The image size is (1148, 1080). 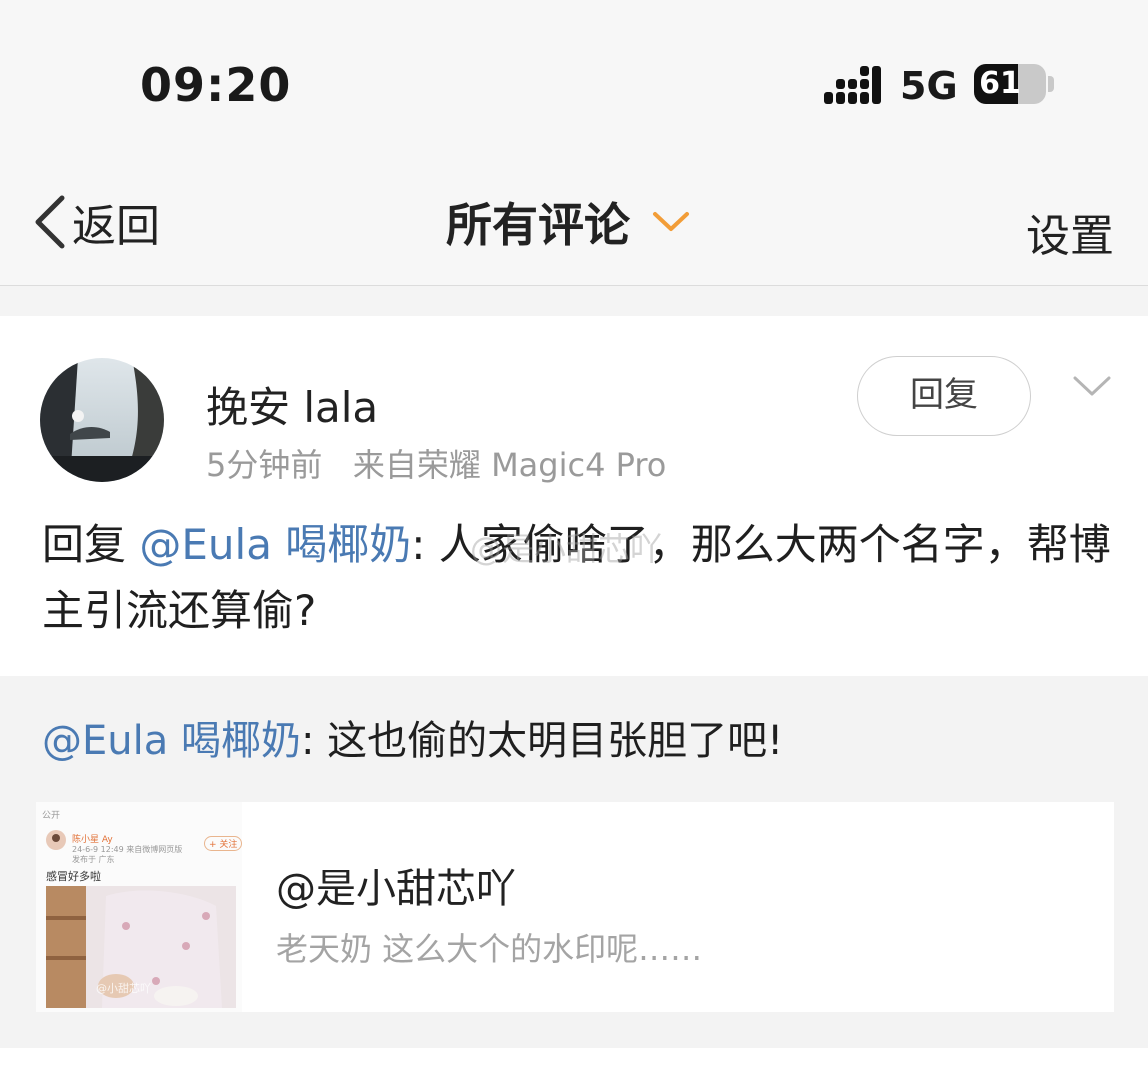 I want to click on comment-source: 来自荣耀 Magic4 Pro, so click(x=509, y=465).